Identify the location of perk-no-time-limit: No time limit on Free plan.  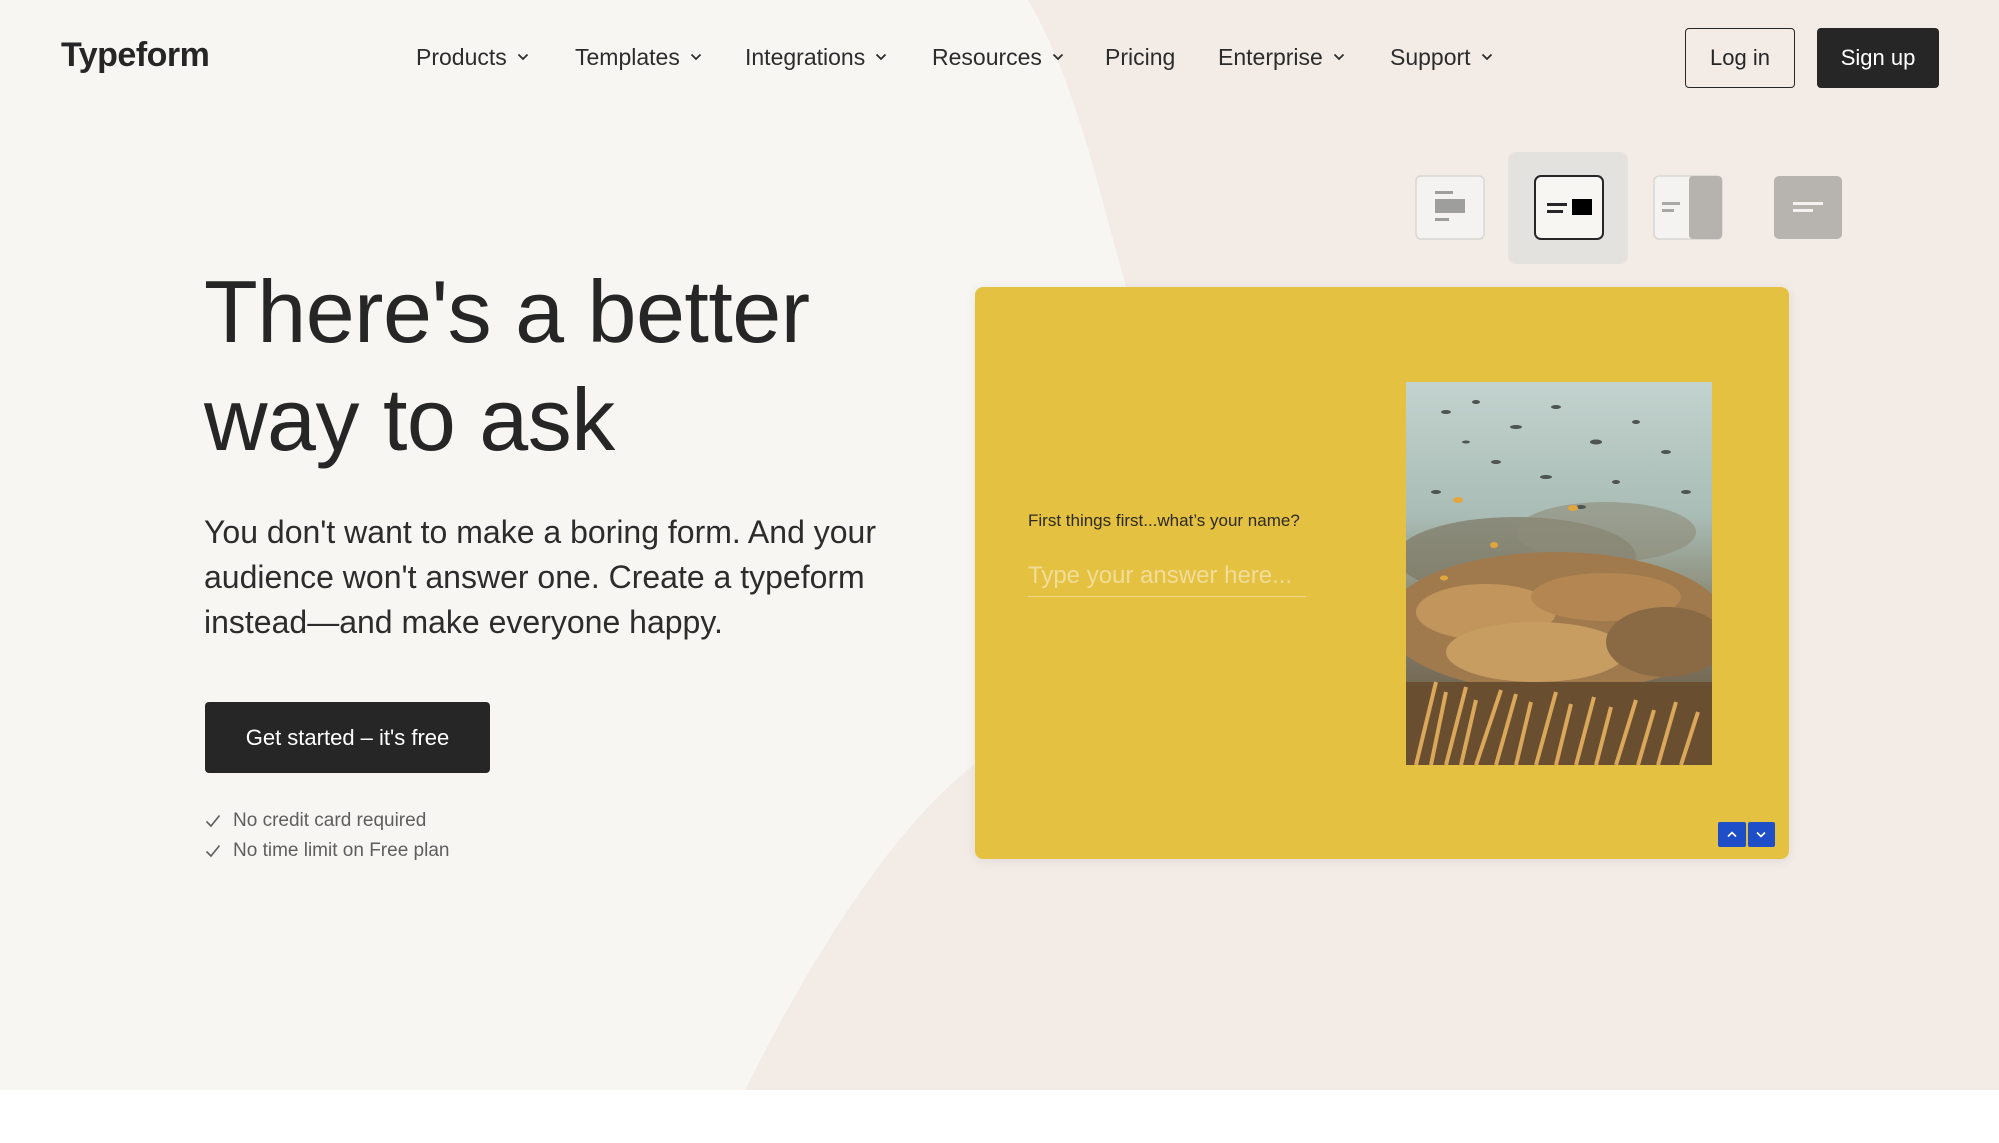
(327, 851).